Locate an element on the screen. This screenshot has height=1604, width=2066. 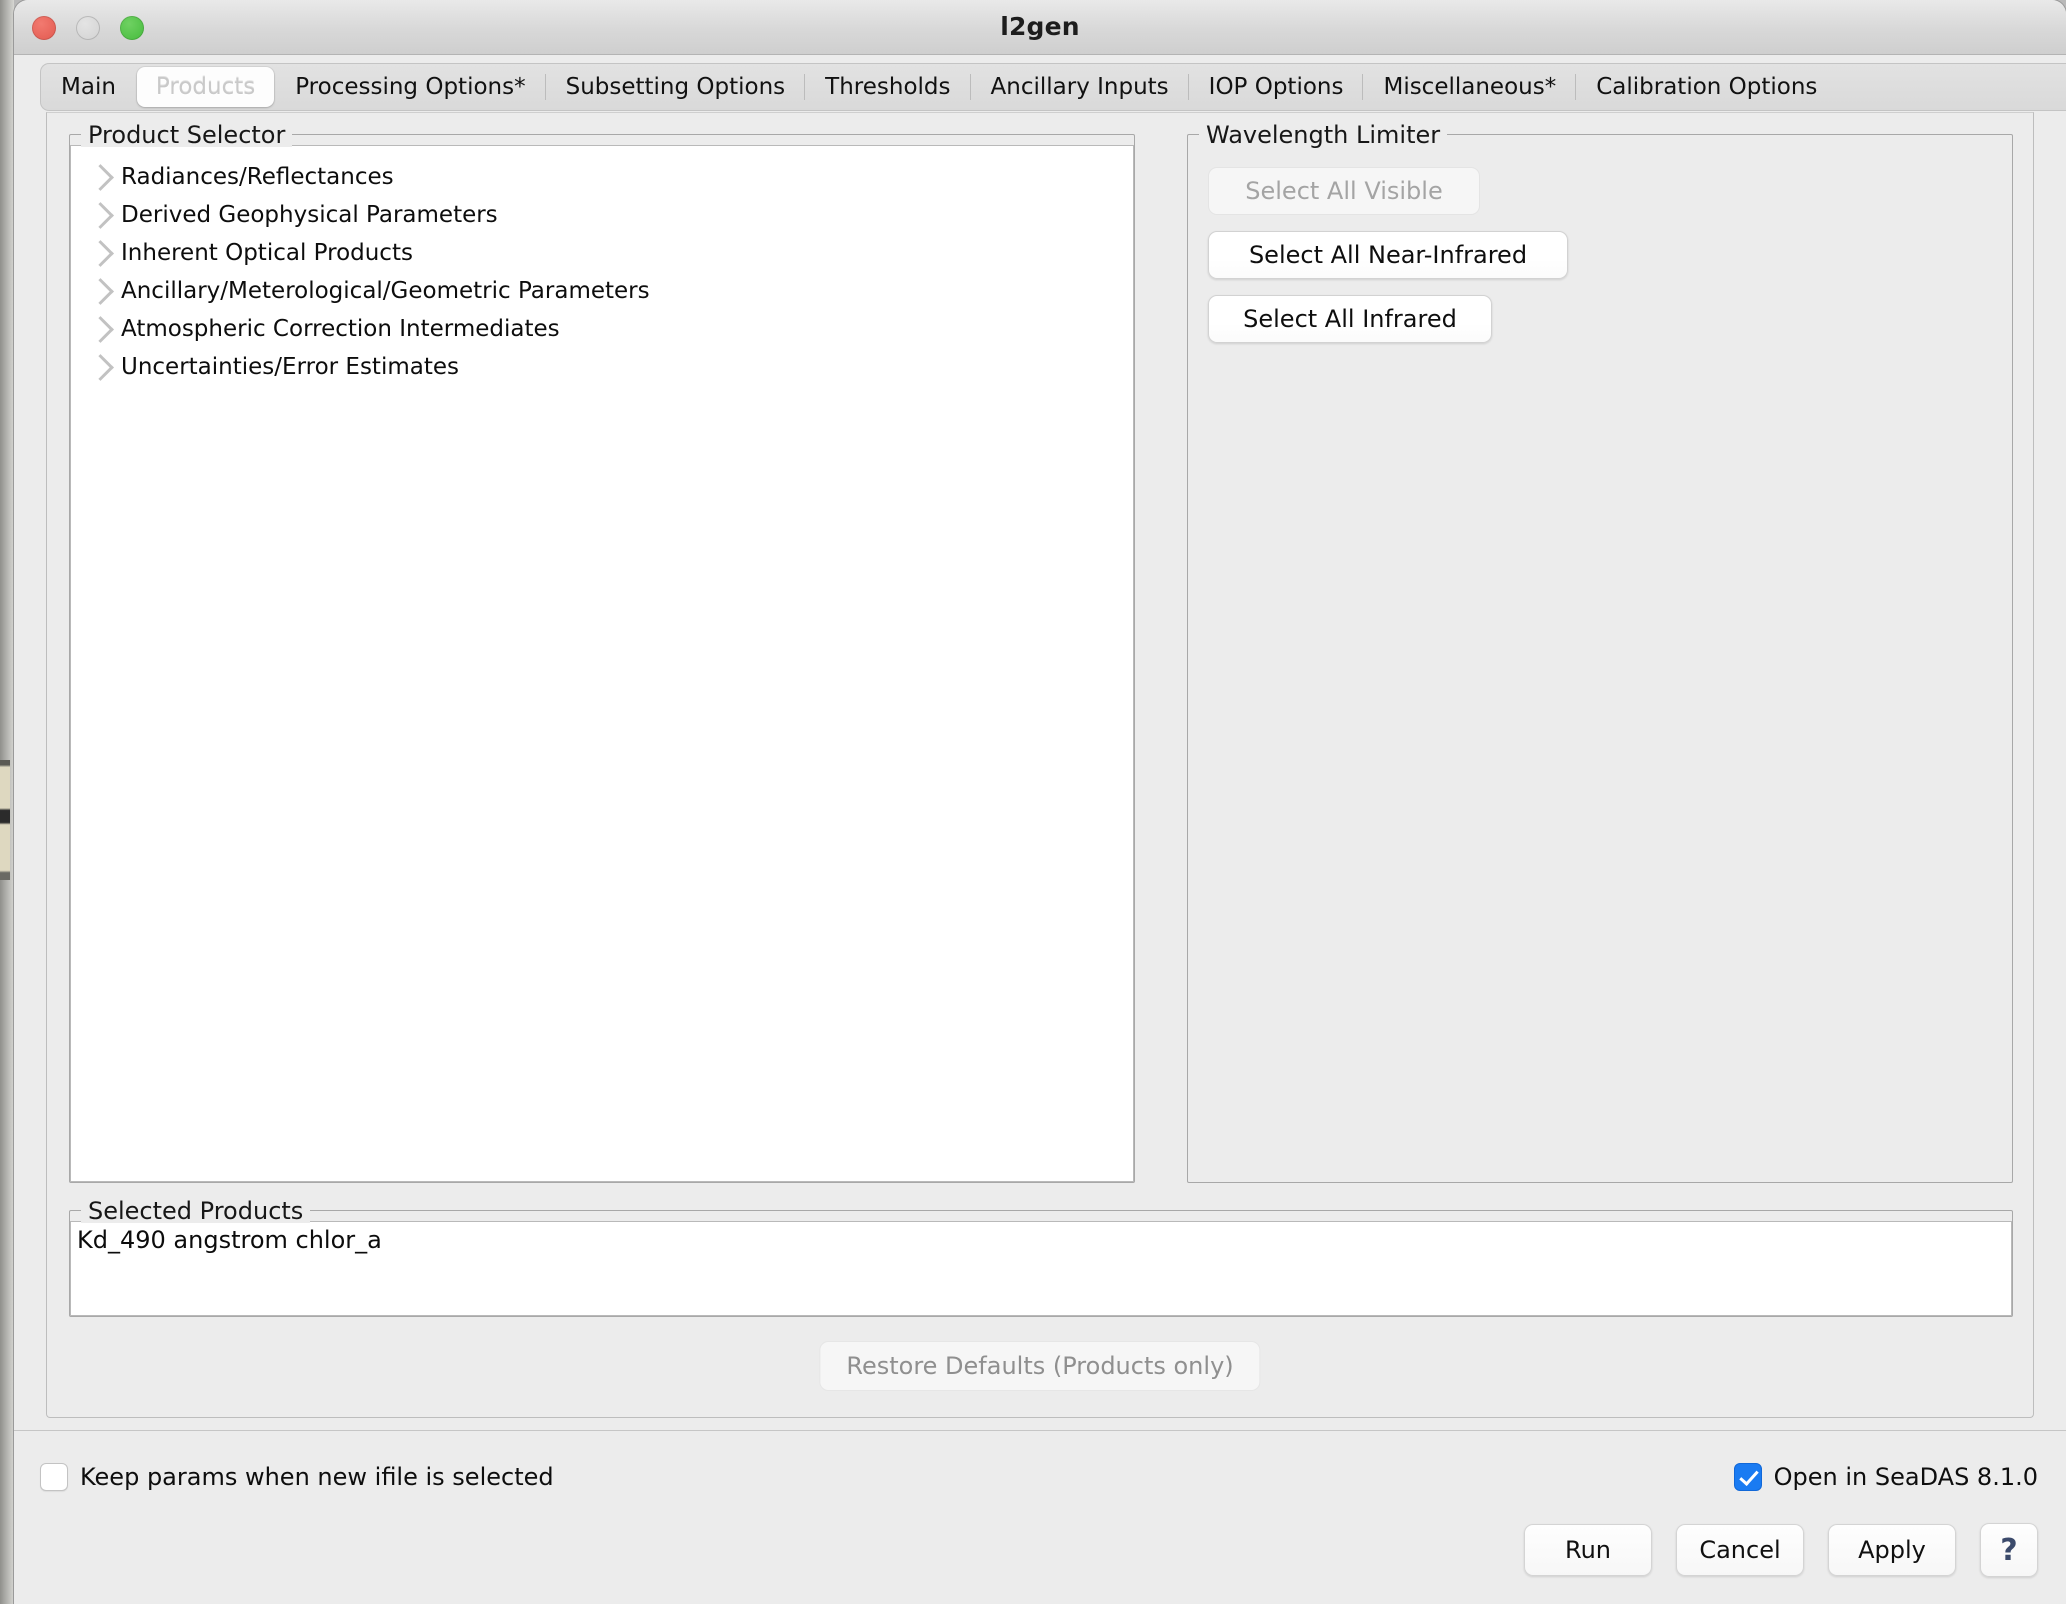
tree-item-inherent-optical-products: Inherent Optical Products is located at coordinates (602, 253).